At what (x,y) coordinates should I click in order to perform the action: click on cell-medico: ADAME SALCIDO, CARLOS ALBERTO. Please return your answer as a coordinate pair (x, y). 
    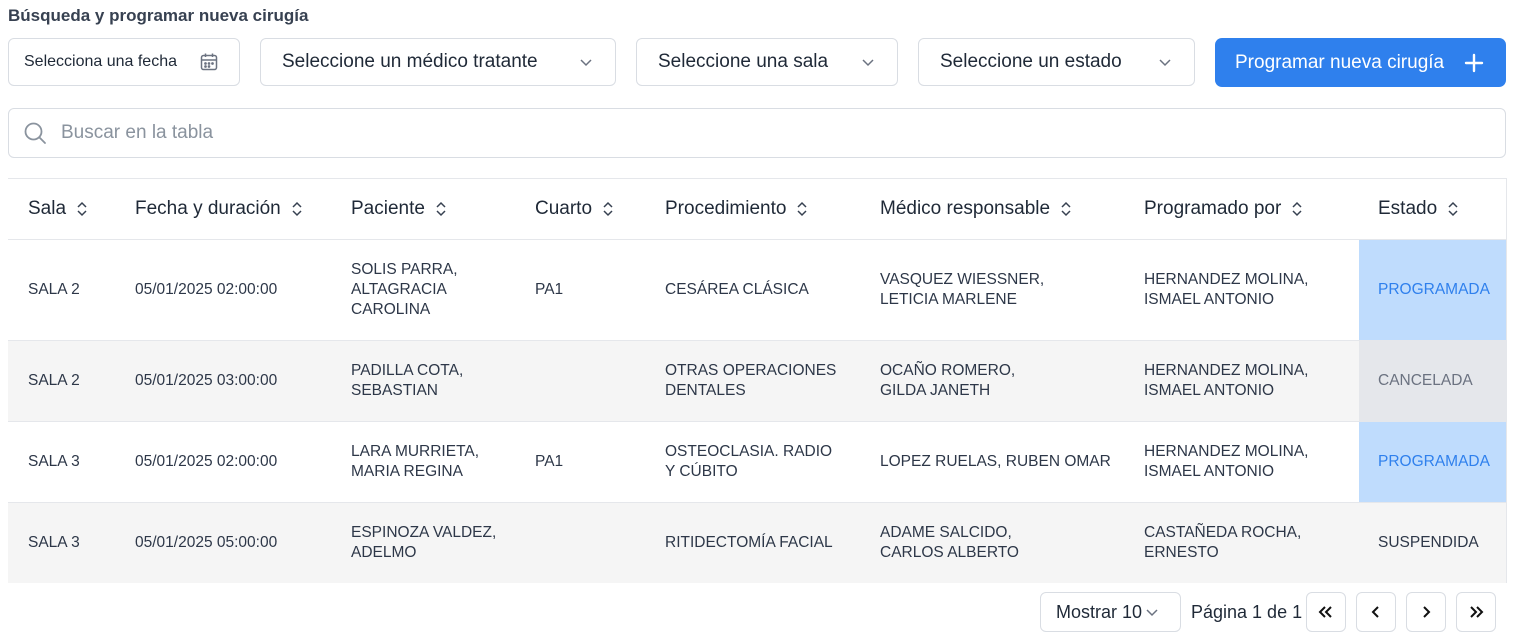
    Looking at the image, I should click on (949, 542).